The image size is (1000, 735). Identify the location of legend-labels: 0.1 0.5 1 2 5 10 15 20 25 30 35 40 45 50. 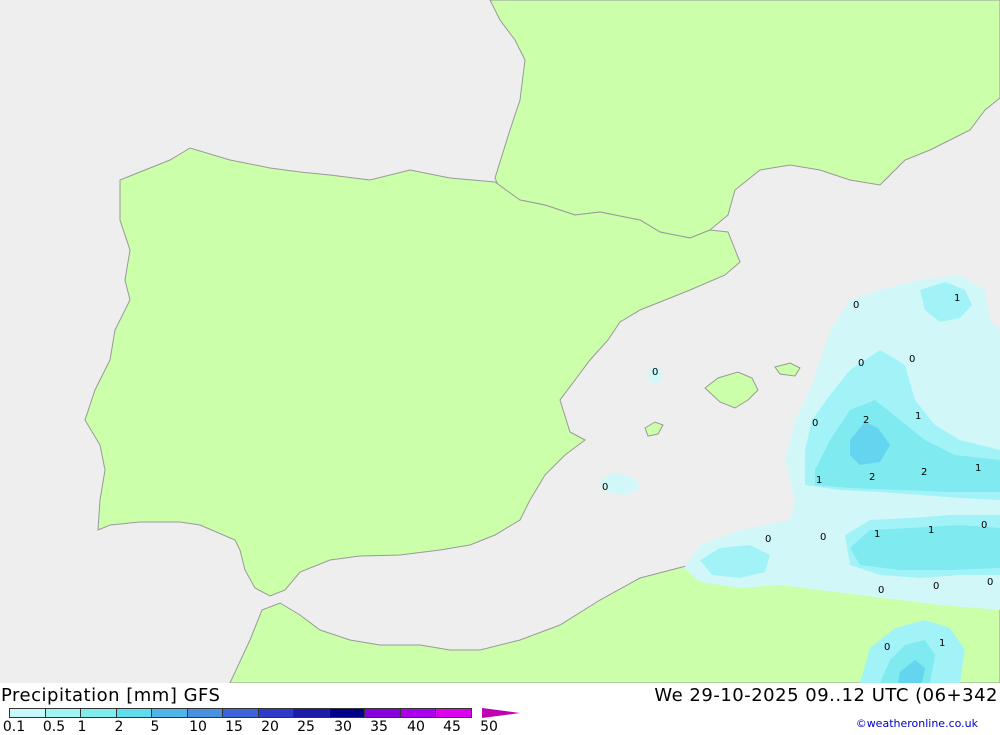
(260, 727).